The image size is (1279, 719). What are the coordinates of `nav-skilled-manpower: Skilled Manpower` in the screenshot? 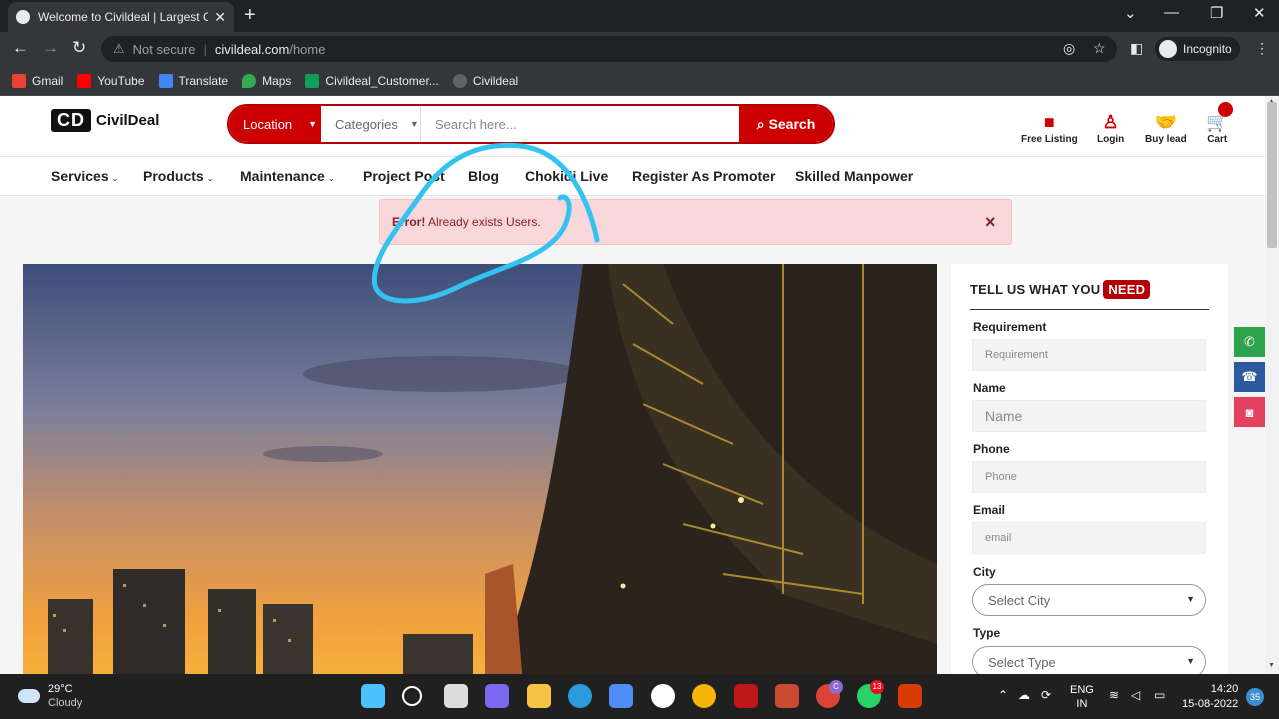 It's located at (854, 176).